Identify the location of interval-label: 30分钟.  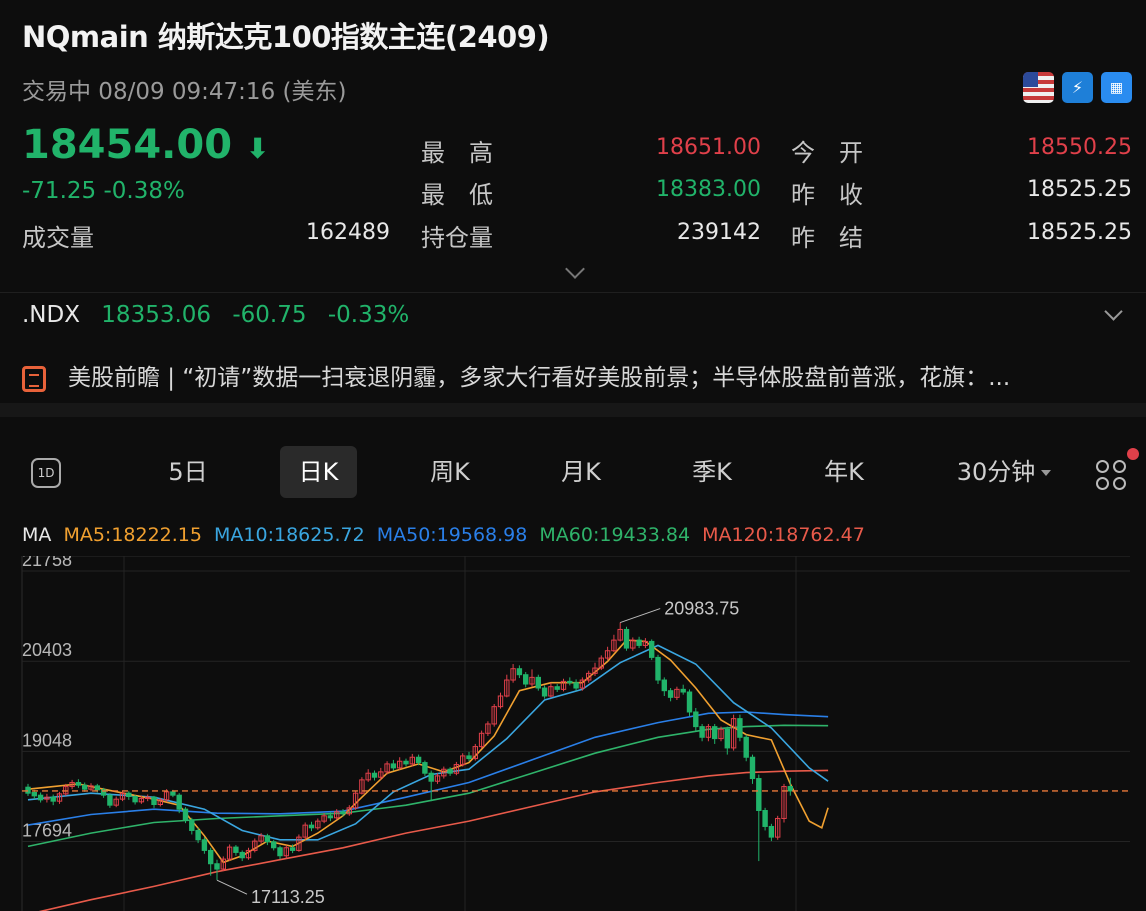
(996, 472).